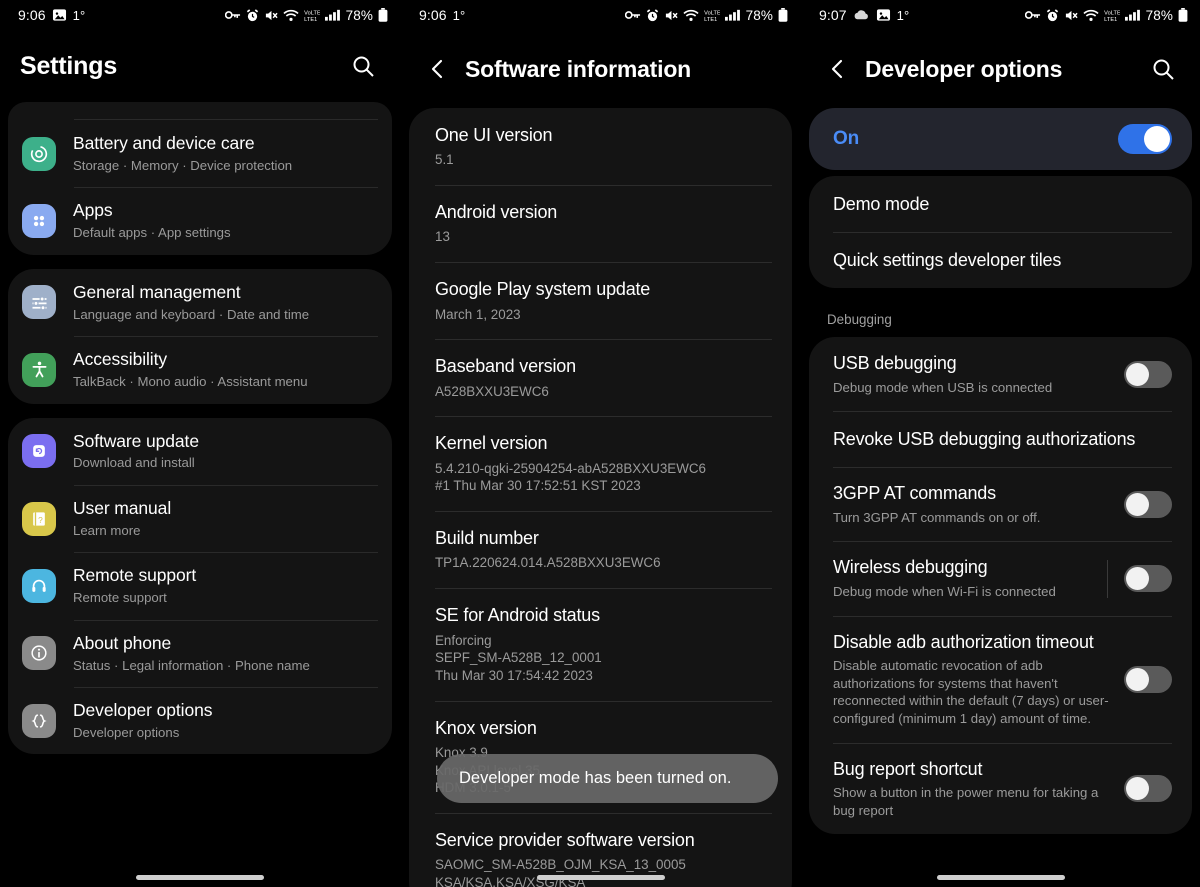 Image resolution: width=1200 pixels, height=887 pixels. I want to click on info-row: Android version 13, so click(600, 223).